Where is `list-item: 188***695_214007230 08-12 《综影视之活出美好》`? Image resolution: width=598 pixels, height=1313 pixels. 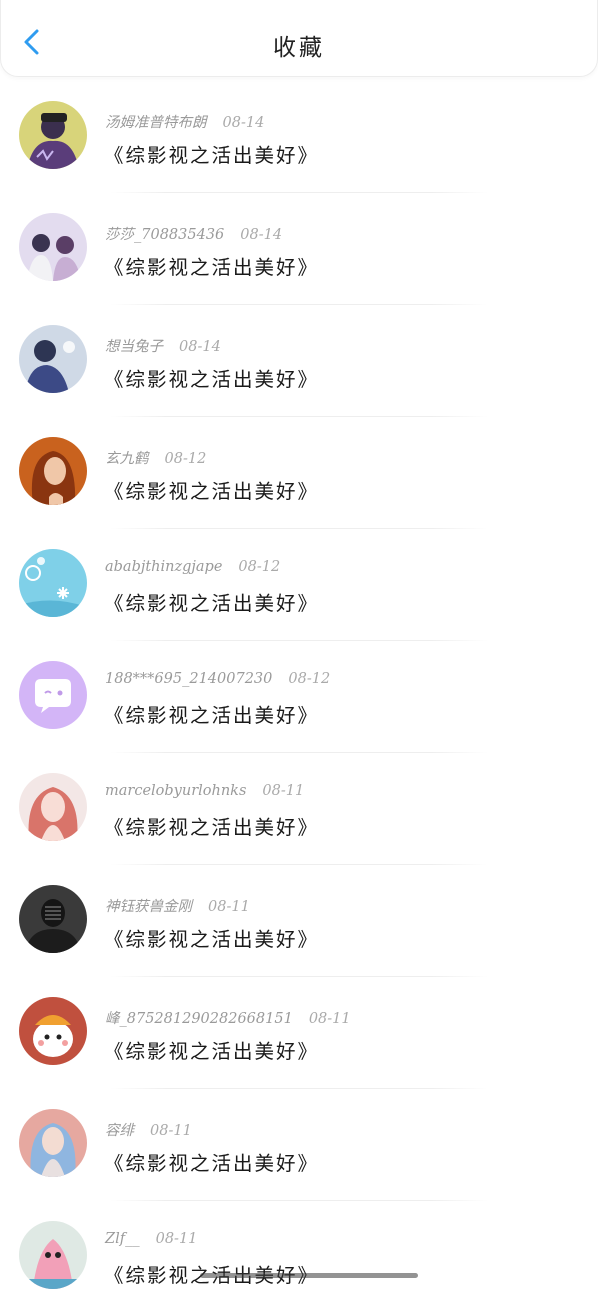 list-item: 188***695_214007230 08-12 《综影视之活出美好》 is located at coordinates (299, 697).